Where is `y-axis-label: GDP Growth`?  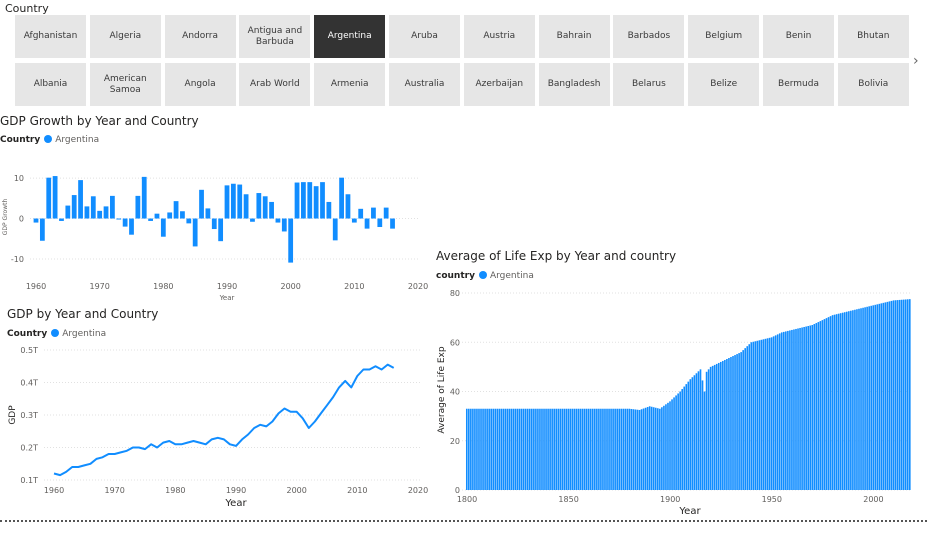
y-axis-label: GDP Growth is located at coordinates (5, 217).